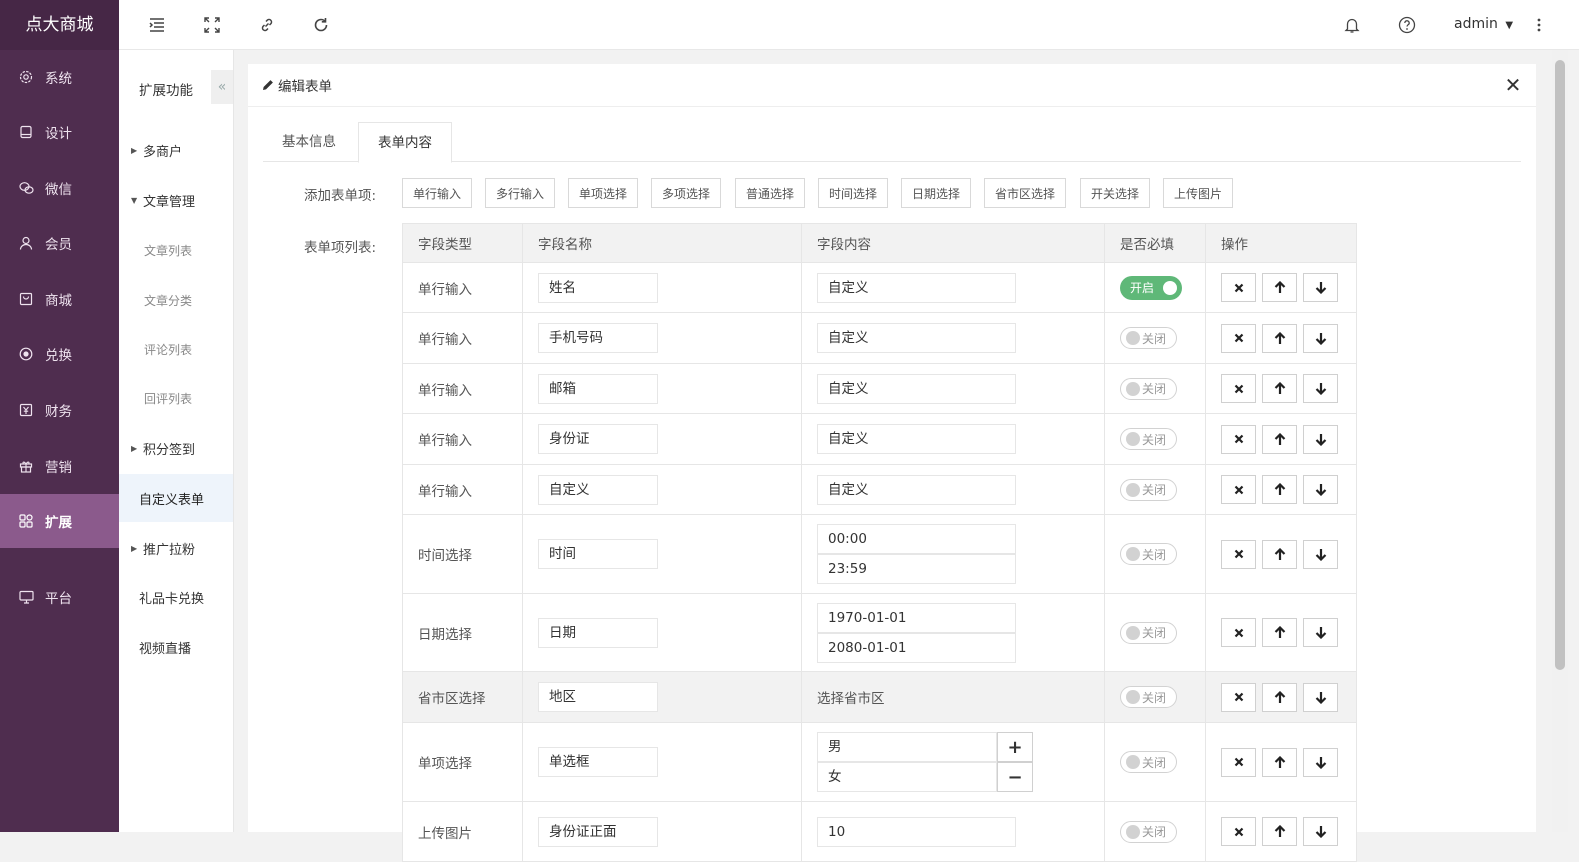 The image size is (1579, 862). I want to click on collapse-subnav-button: «, so click(222, 87).